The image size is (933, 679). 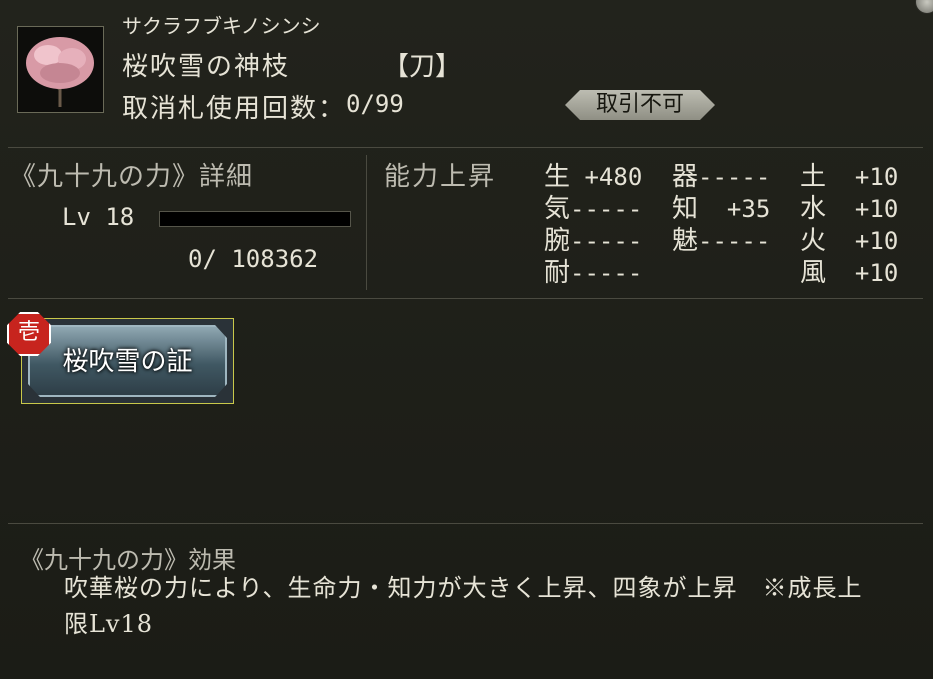 What do you see at coordinates (640, 105) in the screenshot?
I see `untradeable-badge: 取引不可` at bounding box center [640, 105].